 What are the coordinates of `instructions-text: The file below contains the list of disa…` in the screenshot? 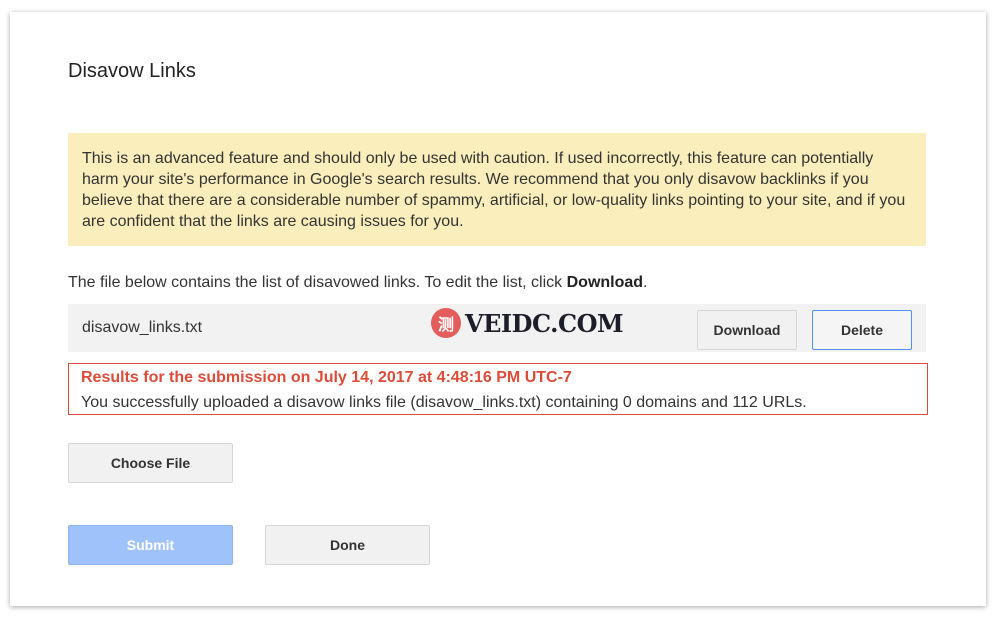 It's located at (358, 283).